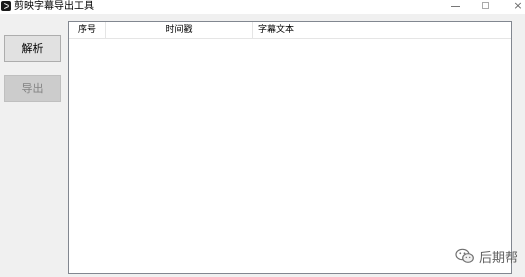  What do you see at coordinates (464, 255) in the screenshot?
I see `wechat-icon` at bounding box center [464, 255].